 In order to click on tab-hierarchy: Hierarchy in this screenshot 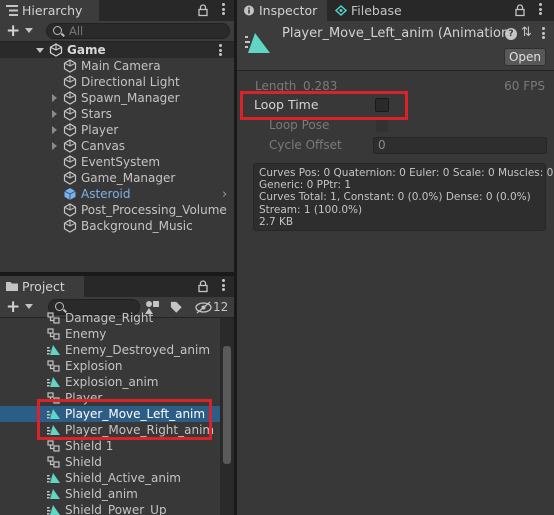, I will do `click(49, 10)`.